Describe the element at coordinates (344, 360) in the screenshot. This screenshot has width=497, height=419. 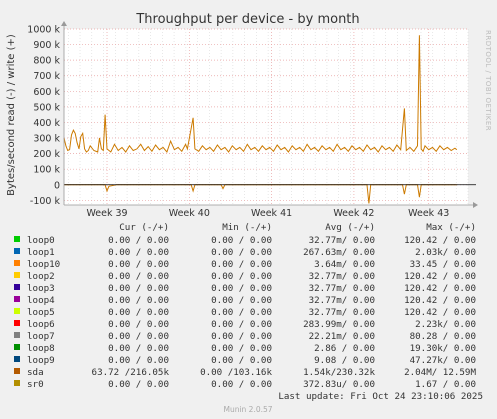
I see `legend-avg-loop9: 9.08 / 0.00` at that location.